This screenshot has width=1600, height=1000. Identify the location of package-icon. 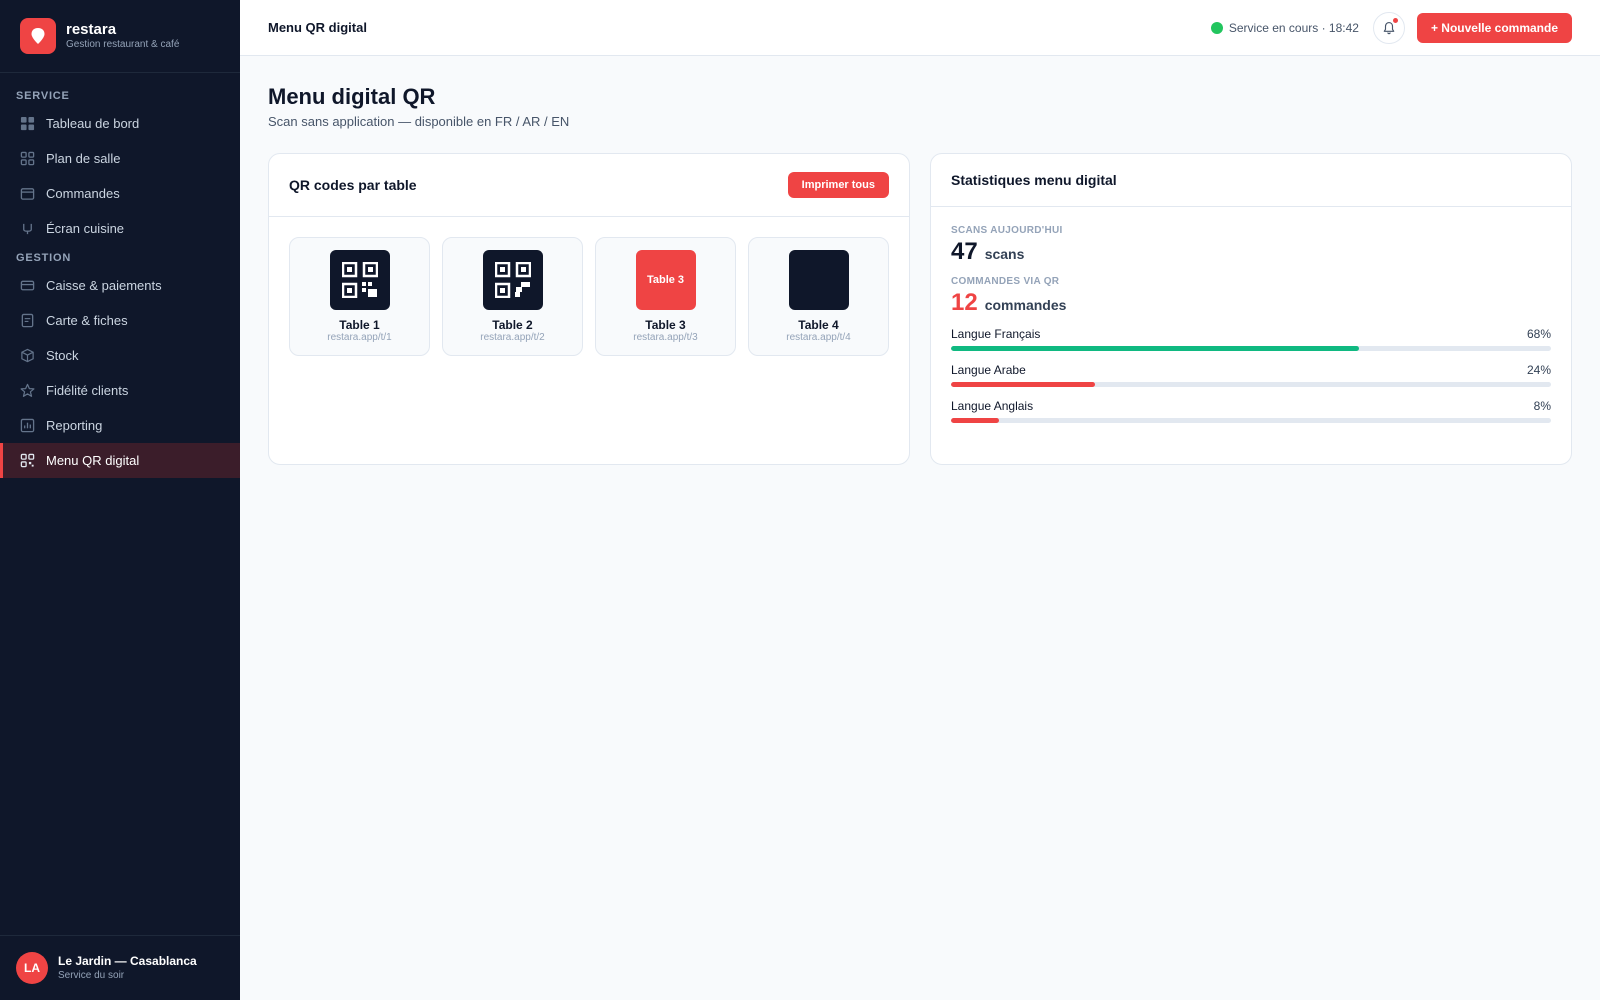
(27, 355).